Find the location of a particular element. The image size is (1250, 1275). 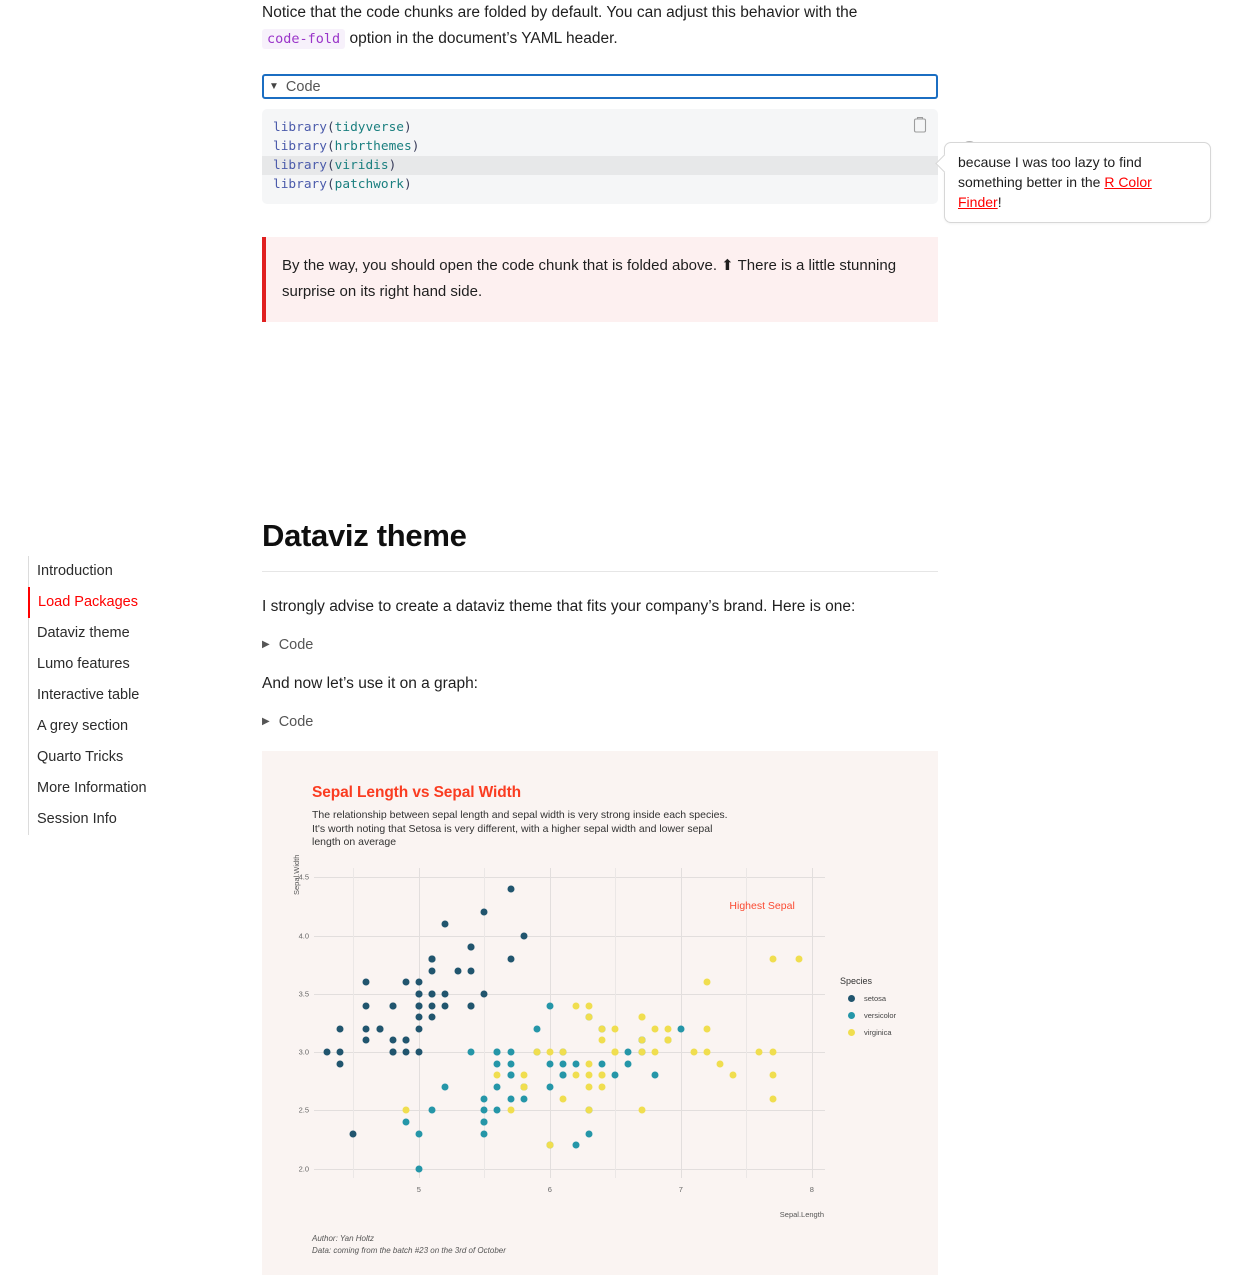

code-fold-summary-closed-2: ▶ Code is located at coordinates (600, 722).